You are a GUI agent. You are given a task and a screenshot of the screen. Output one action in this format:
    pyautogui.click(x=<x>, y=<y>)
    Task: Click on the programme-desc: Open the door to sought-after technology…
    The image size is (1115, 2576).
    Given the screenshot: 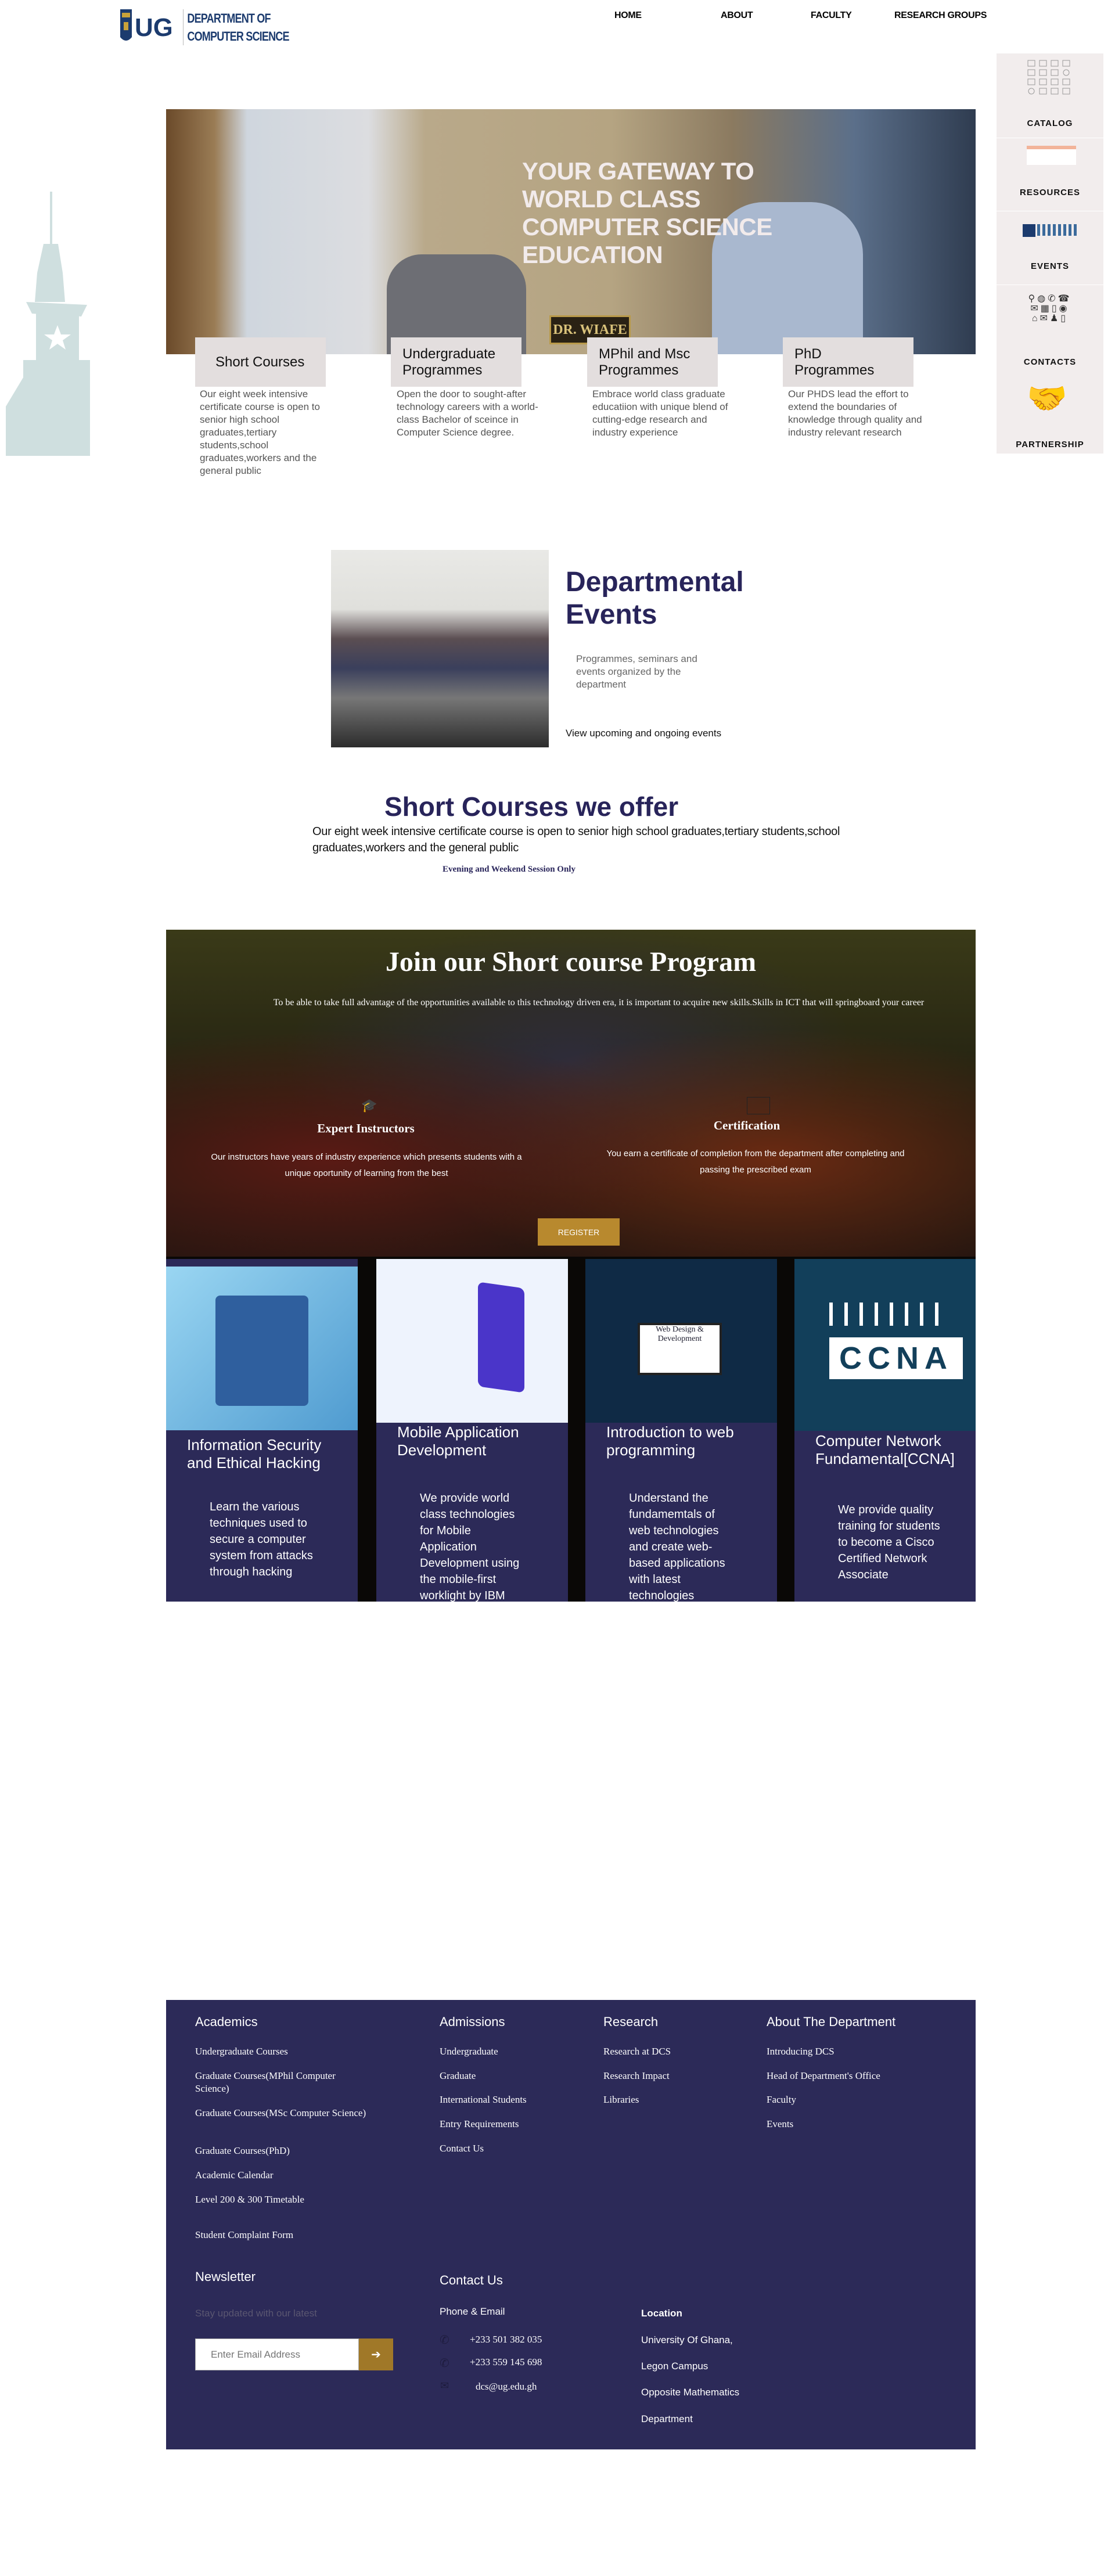 What is the action you would take?
    pyautogui.click(x=467, y=413)
    